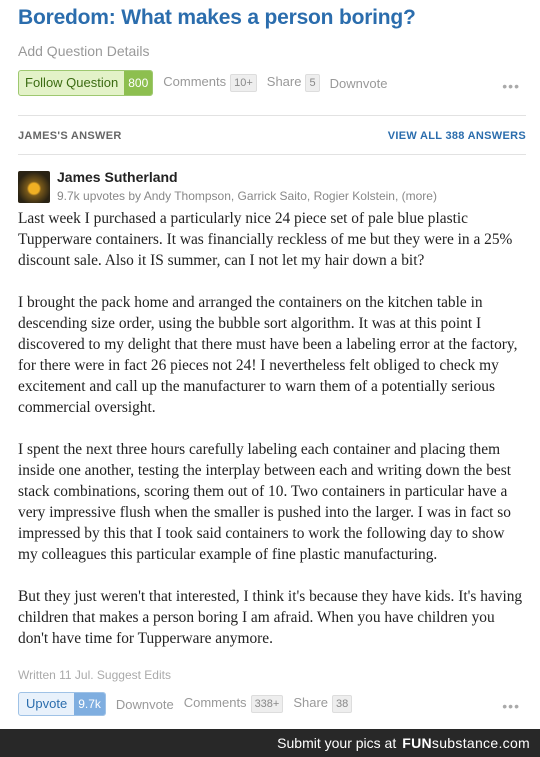  I want to click on question-downvote-button: Downvote, so click(359, 83).